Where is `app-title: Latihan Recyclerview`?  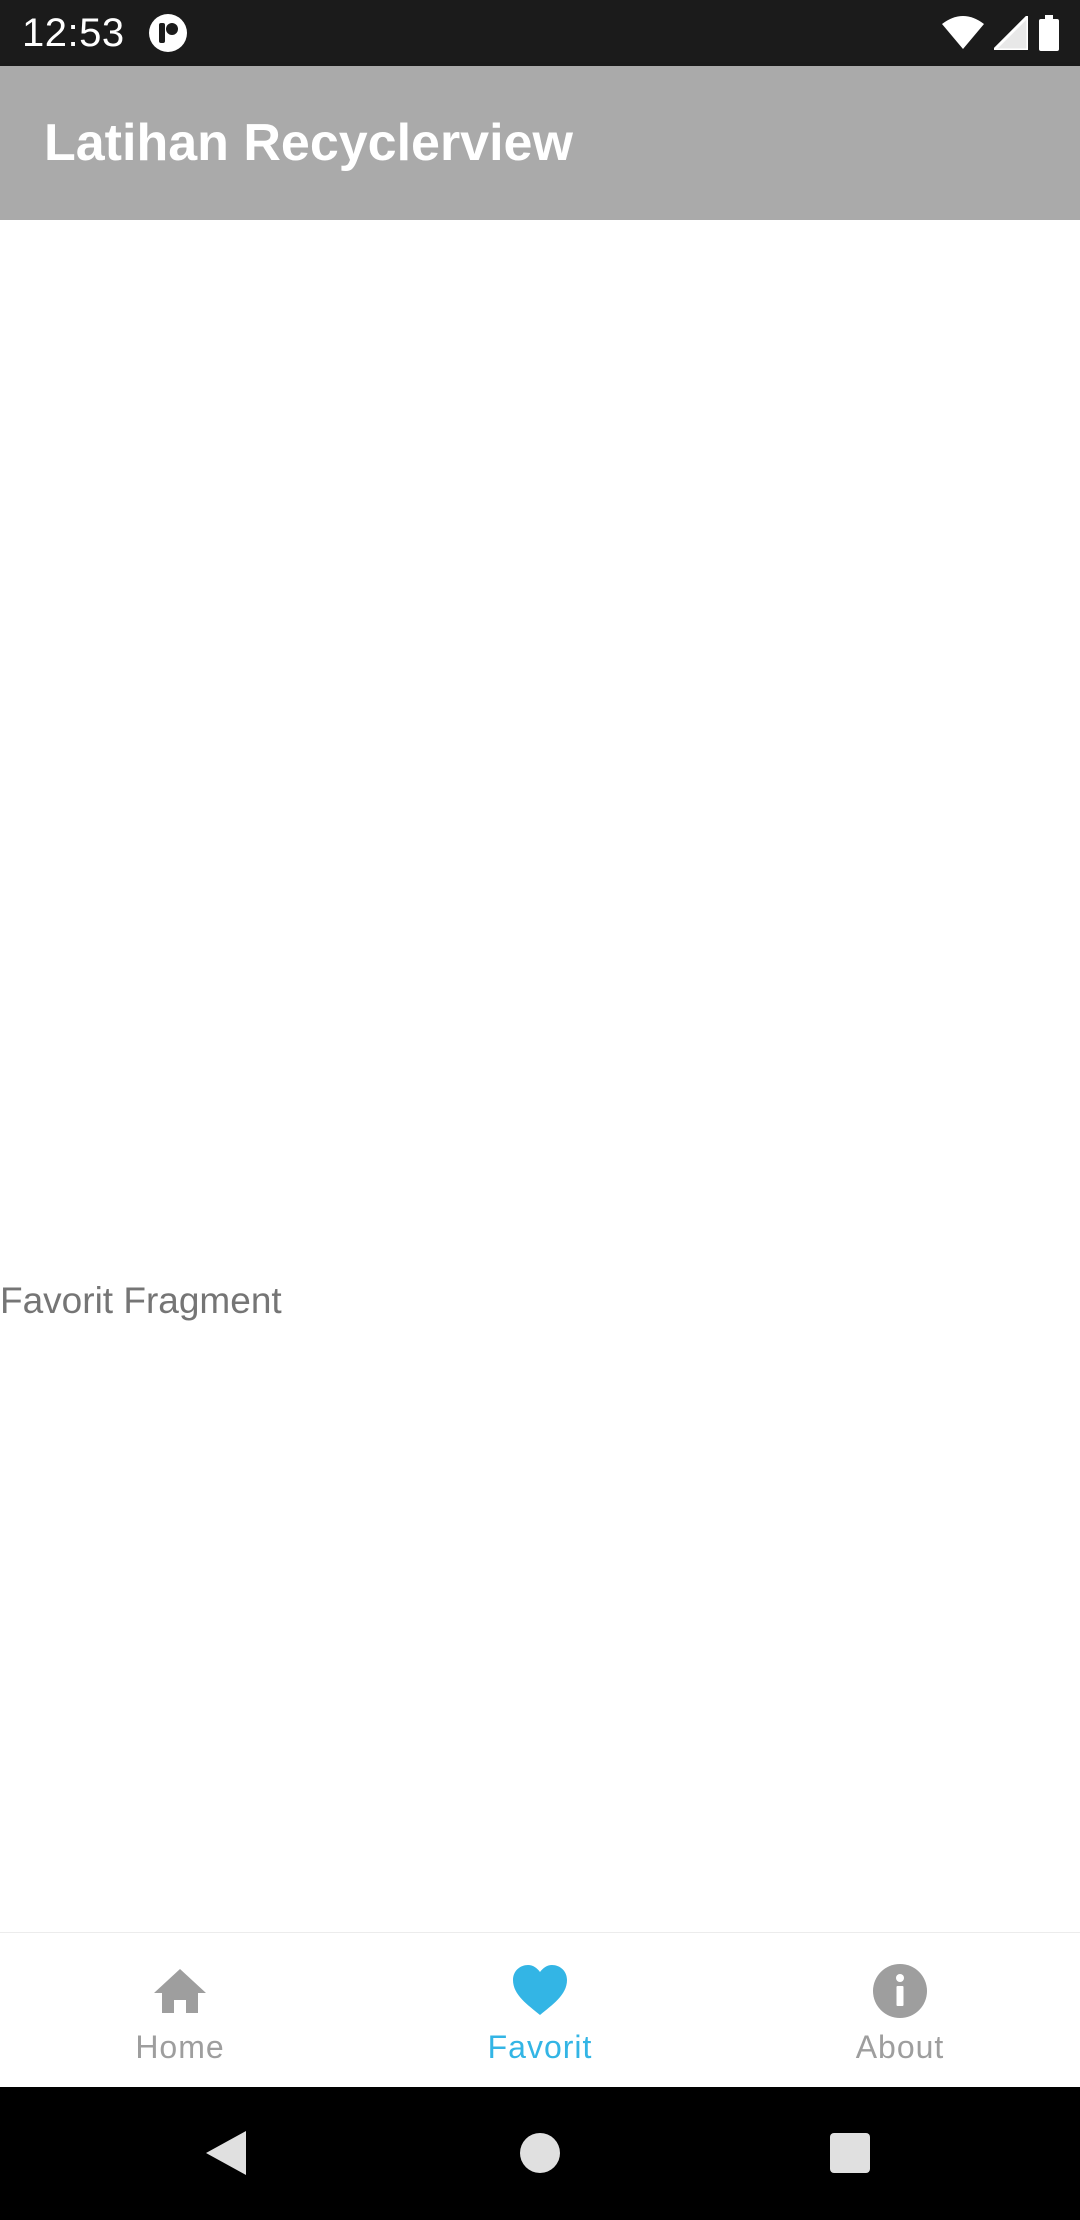 app-title: Latihan Recyclerview is located at coordinates (308, 143).